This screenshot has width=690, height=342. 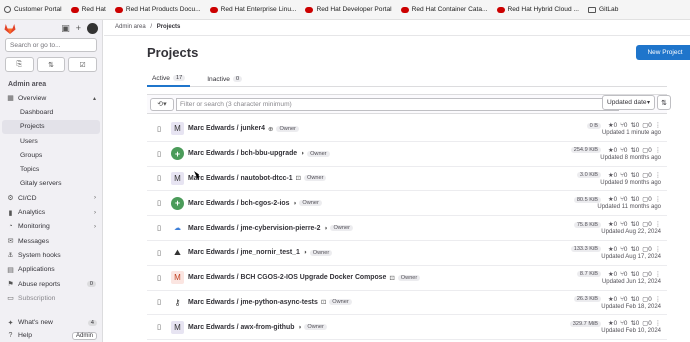 What do you see at coordinates (244, 252) in the screenshot?
I see `project-name-link: Marc Edwards / jme_nornir_test_1` at bounding box center [244, 252].